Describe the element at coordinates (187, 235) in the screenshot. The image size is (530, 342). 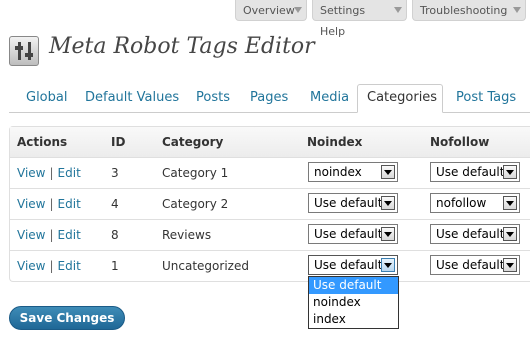
I see `row-category: Reviews` at that location.